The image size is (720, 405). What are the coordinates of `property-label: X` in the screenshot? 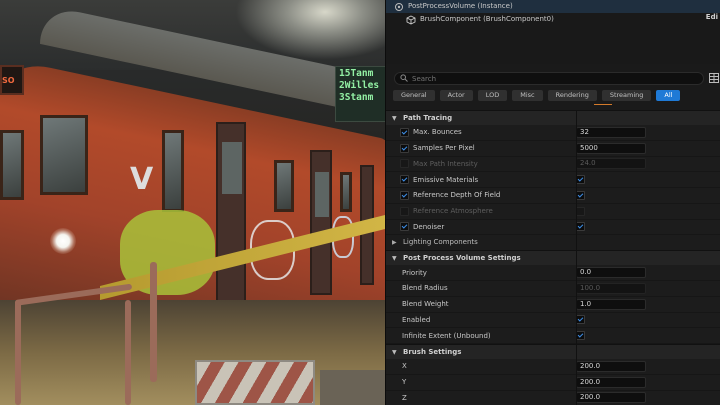 It's located at (404, 366).